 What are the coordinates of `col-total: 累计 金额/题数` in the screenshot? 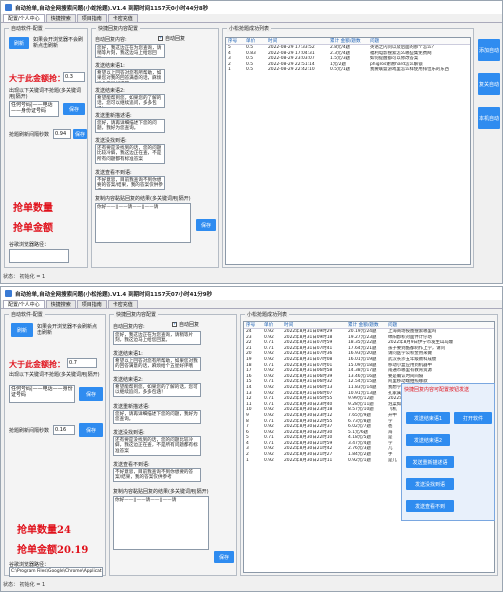 It's located at (345, 41).